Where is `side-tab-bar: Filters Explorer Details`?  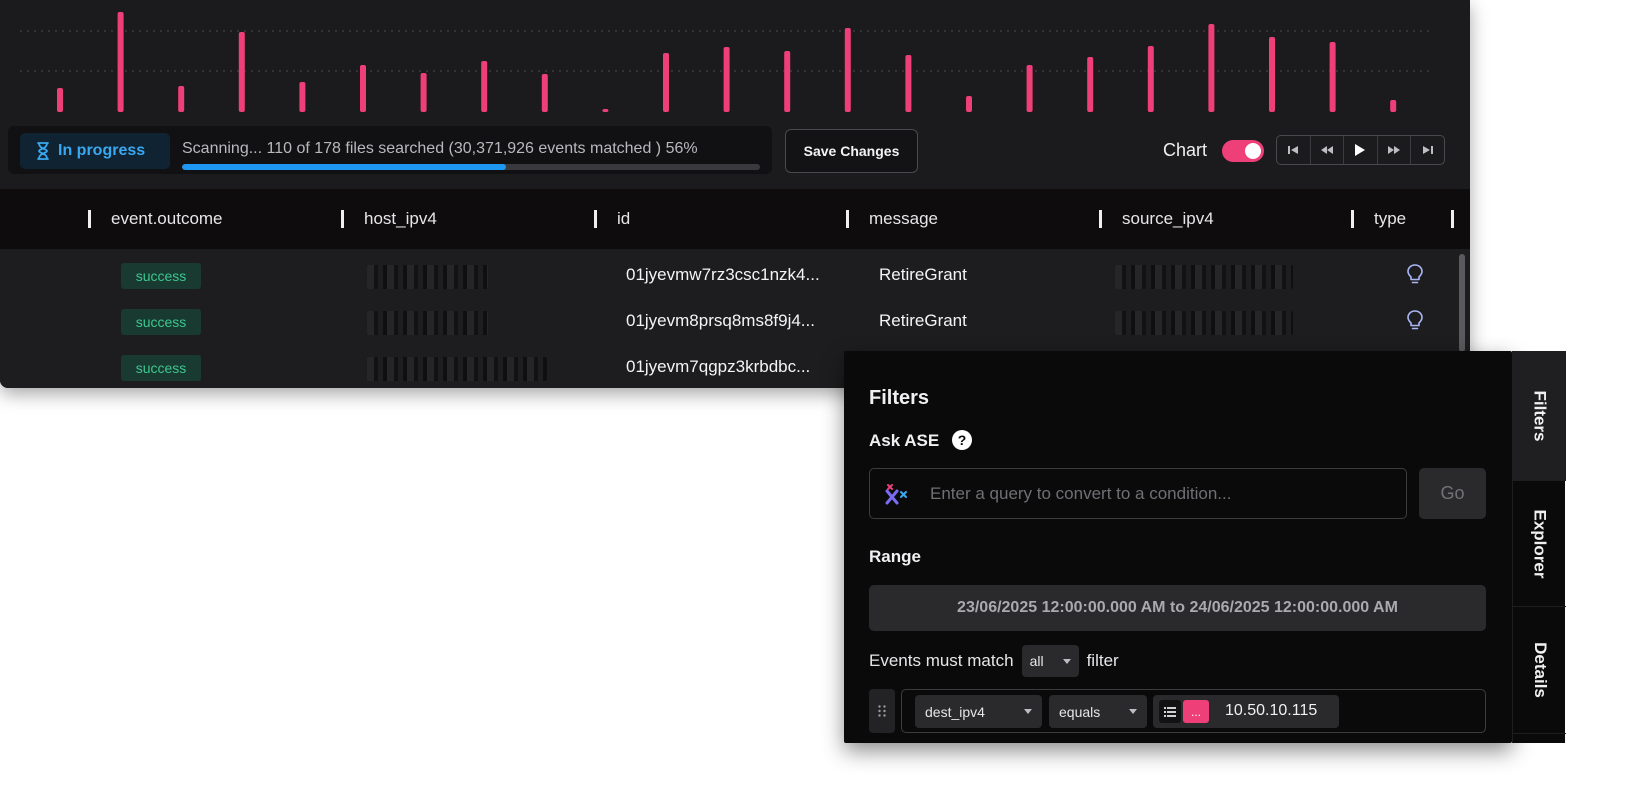
side-tab-bar: Filters Explorer Details is located at coordinates (1539, 547).